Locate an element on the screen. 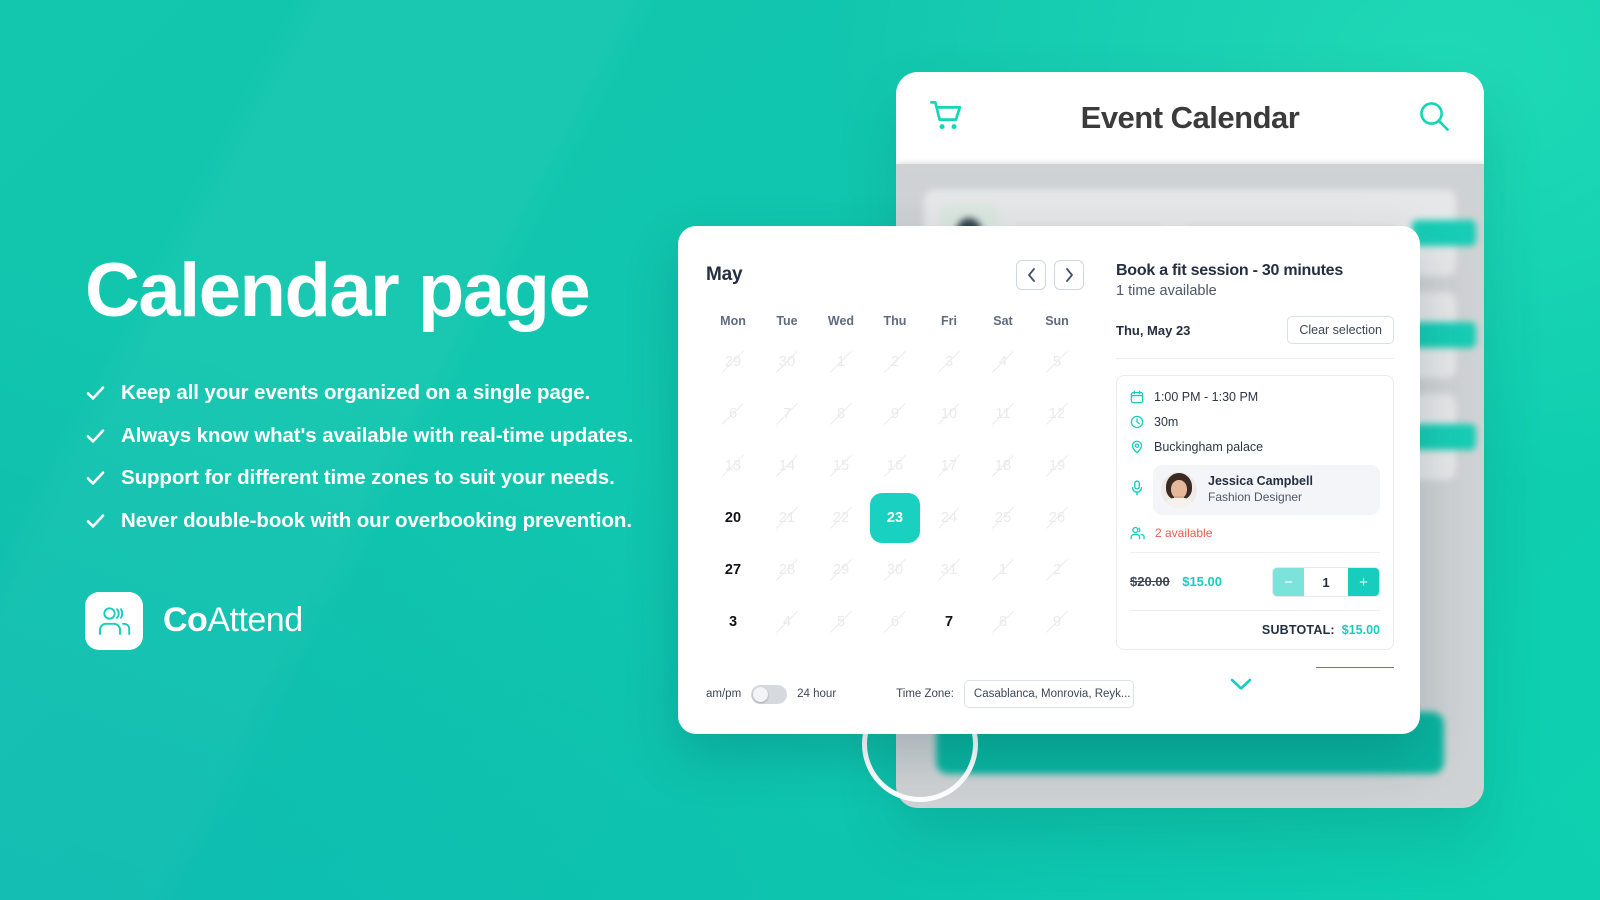 This screenshot has width=1600, height=900. brand-name-light: Attend is located at coordinates (255, 620).